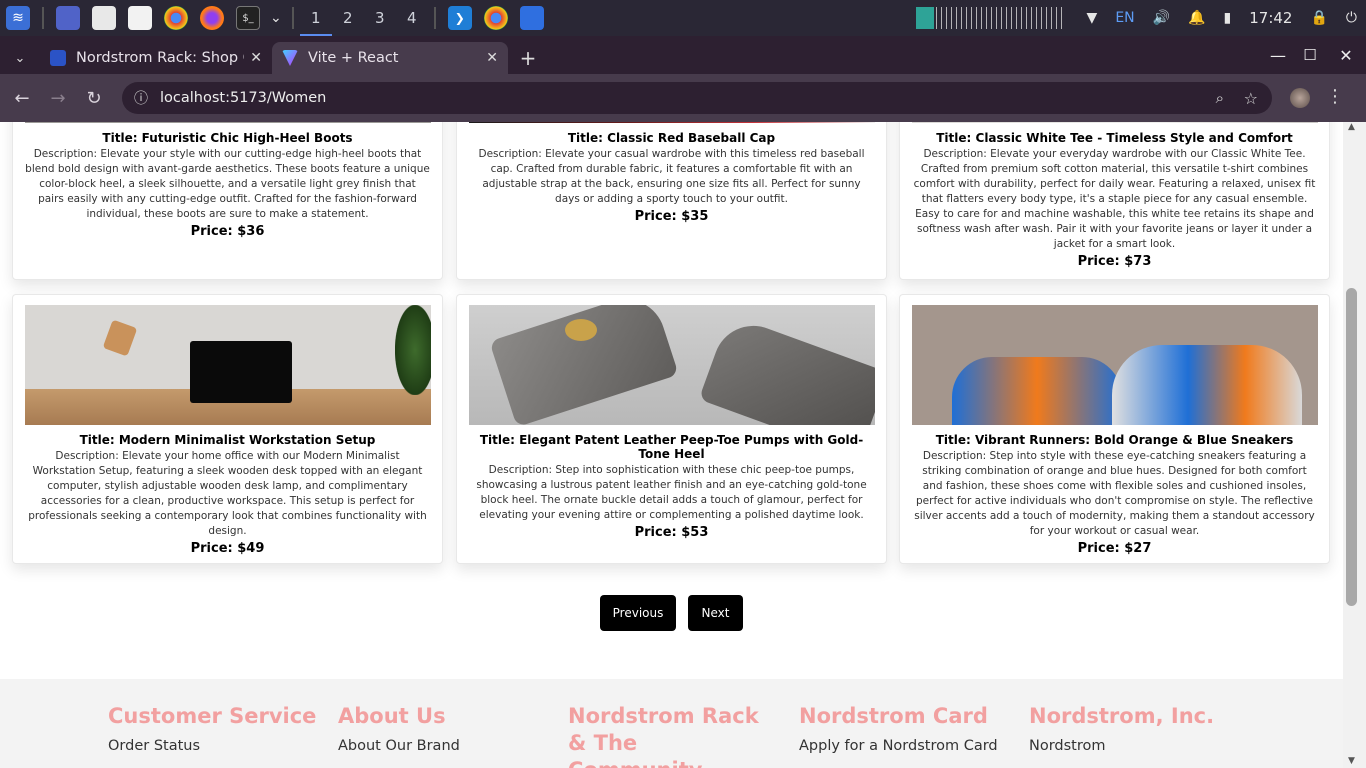 The image size is (1366, 768). Describe the element at coordinates (1228, 18) in the screenshot. I see `clipboard-icon: ▮` at that location.